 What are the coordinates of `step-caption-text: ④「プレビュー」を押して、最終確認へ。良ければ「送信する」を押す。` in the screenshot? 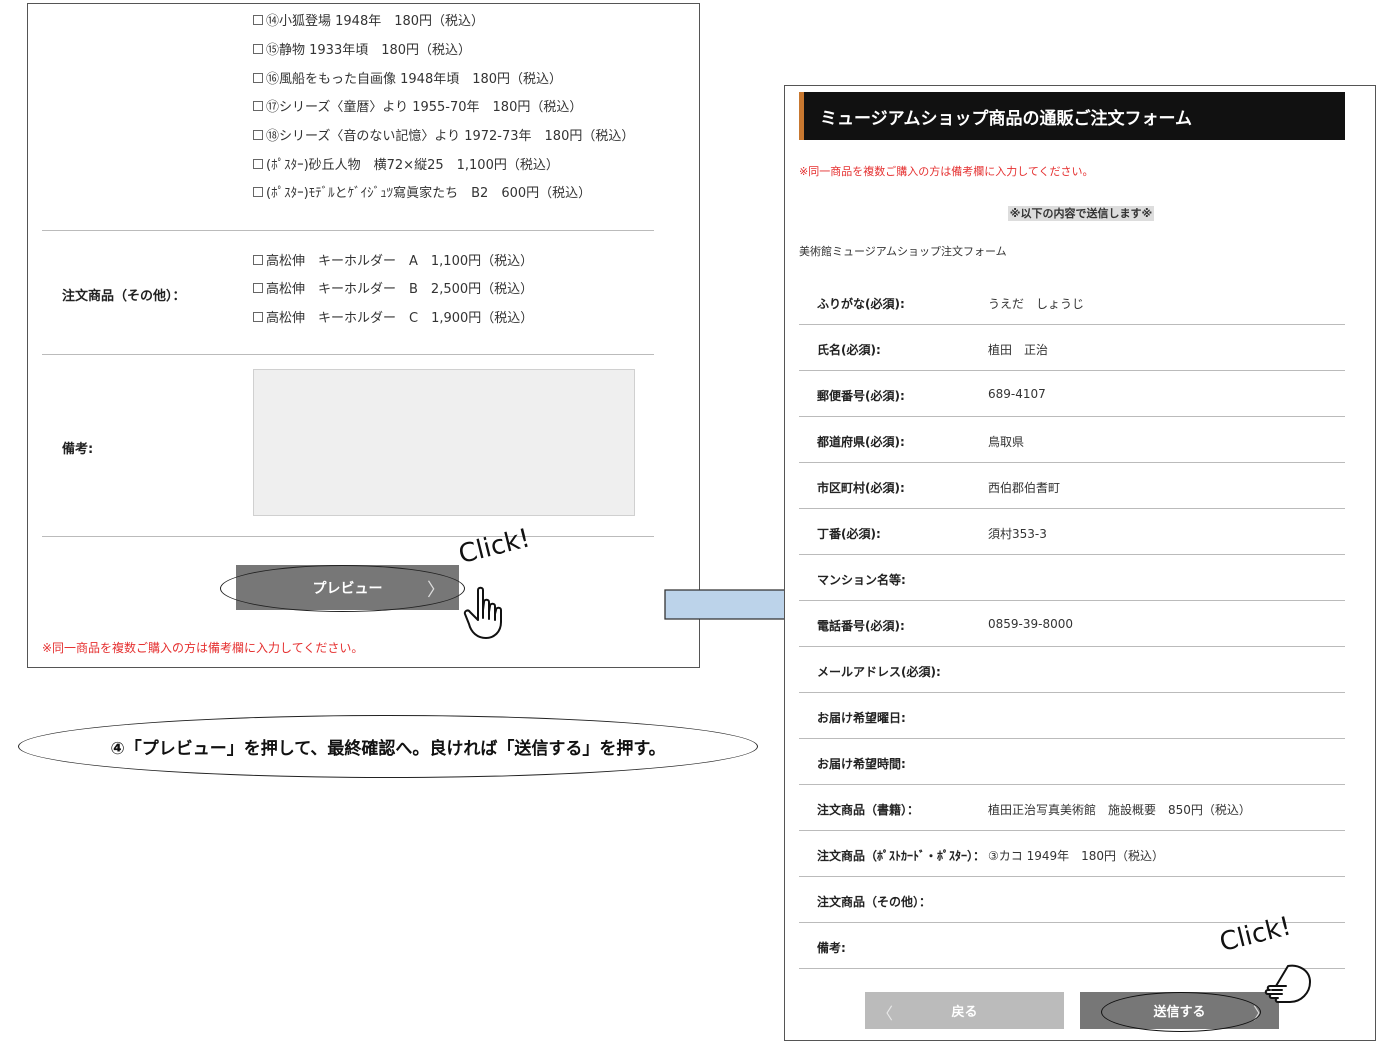 It's located at (388, 749).